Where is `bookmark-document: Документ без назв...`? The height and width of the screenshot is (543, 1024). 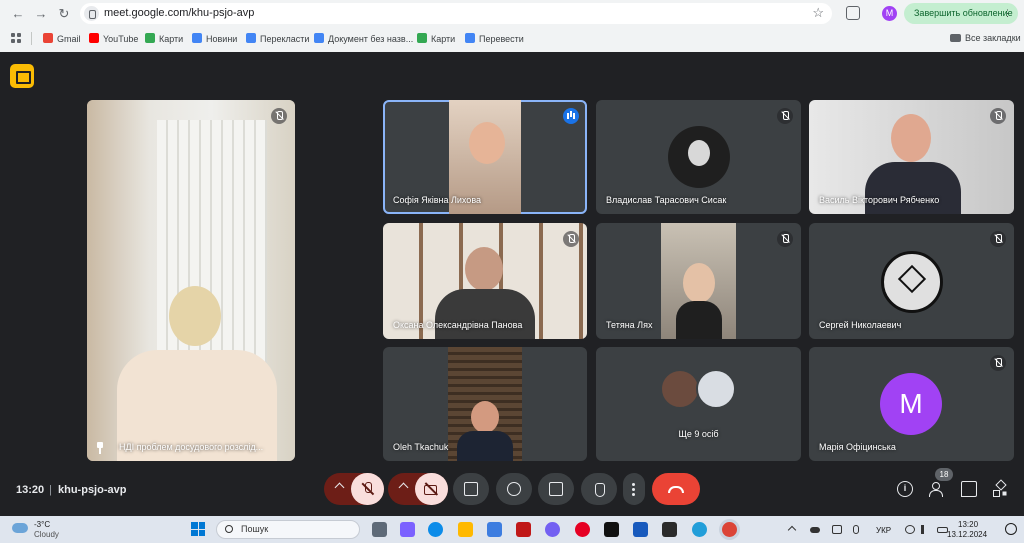
bookmark-document: Документ без назв... is located at coordinates (363, 38).